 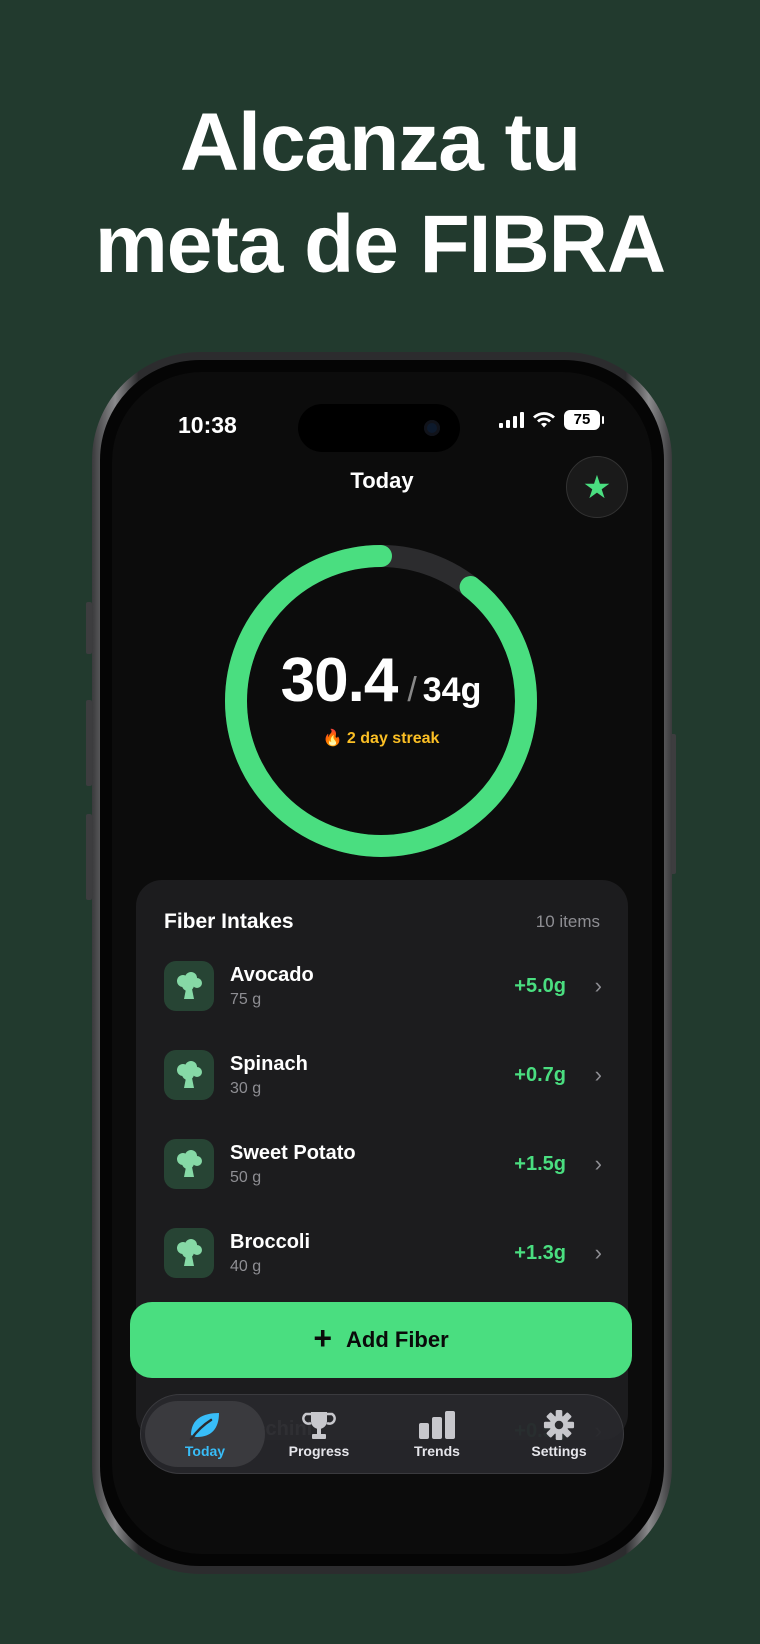 What do you see at coordinates (372, 1253) in the screenshot?
I see `intake-text: Broccoli 40 g` at bounding box center [372, 1253].